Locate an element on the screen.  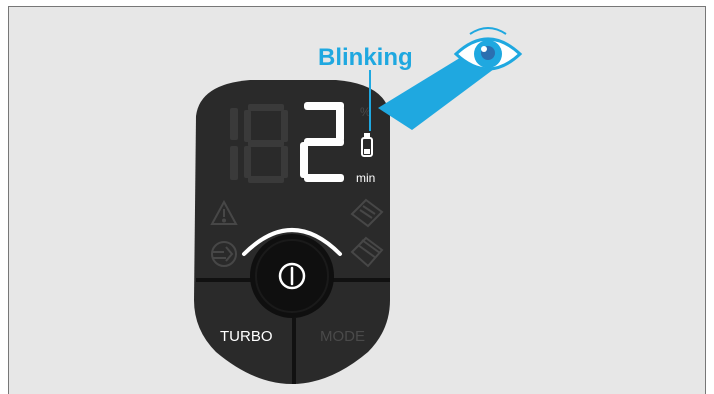
power-button is located at coordinates (292, 276).